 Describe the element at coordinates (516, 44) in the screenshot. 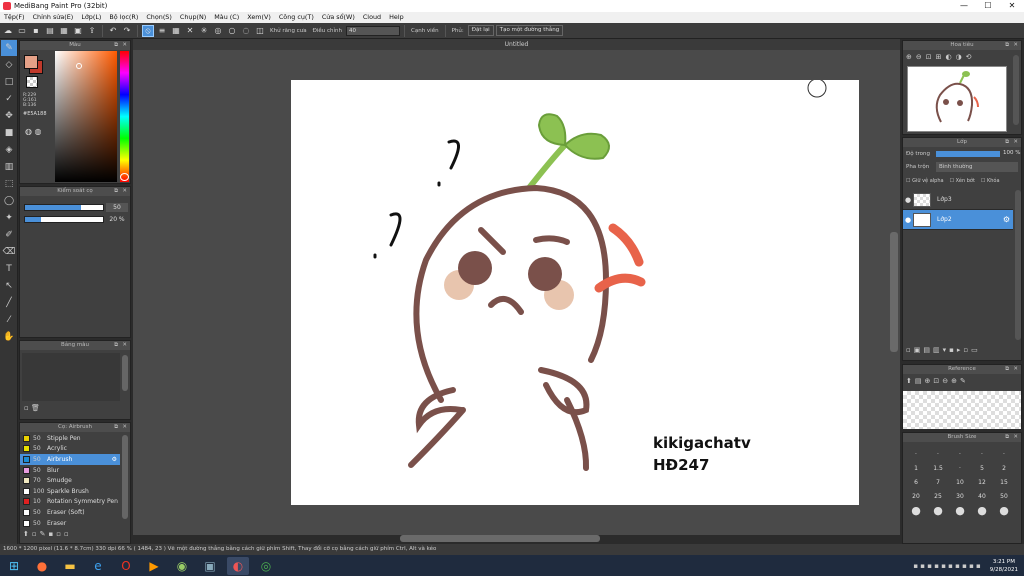

I see `document-tab: Untitled` at that location.